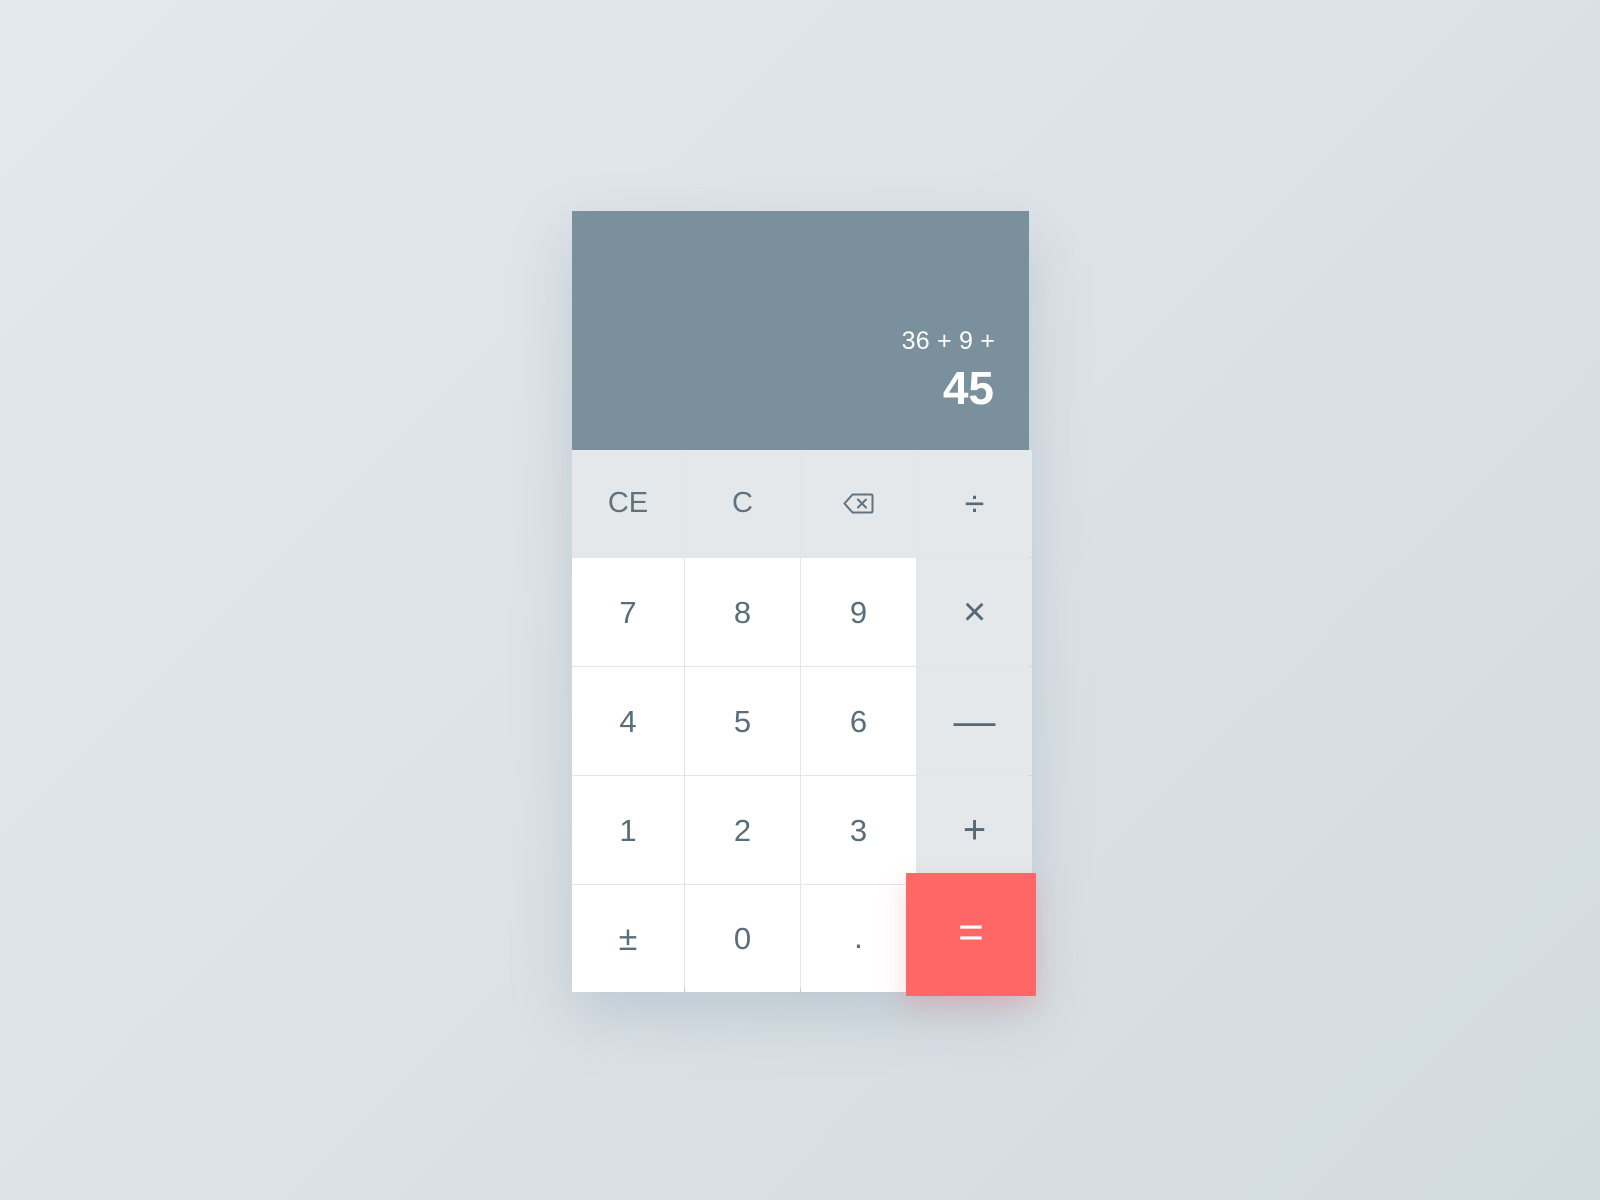 This screenshot has width=1600, height=1200. I want to click on plus-icon: +, so click(974, 830).